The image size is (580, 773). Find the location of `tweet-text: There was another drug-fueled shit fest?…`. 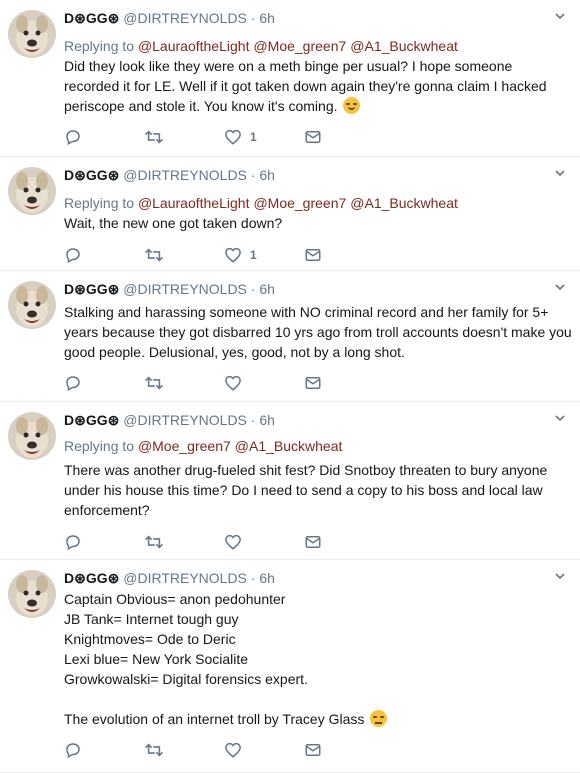

tweet-text: There was another drug-fueled shit fest?… is located at coordinates (316, 490).